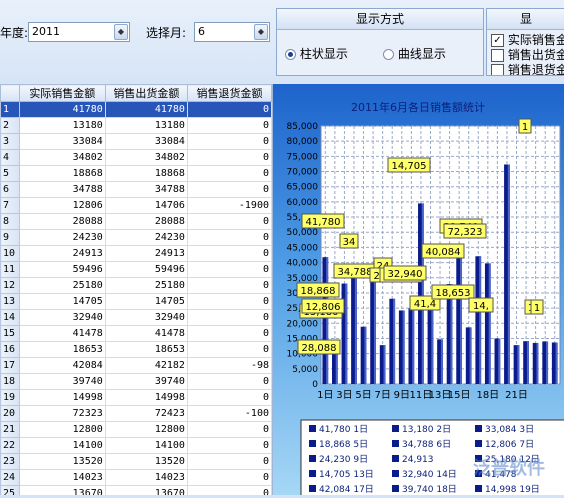 This screenshot has height=498, width=564. Describe the element at coordinates (10, 445) in the screenshot. I see `row-number: 22` at that location.